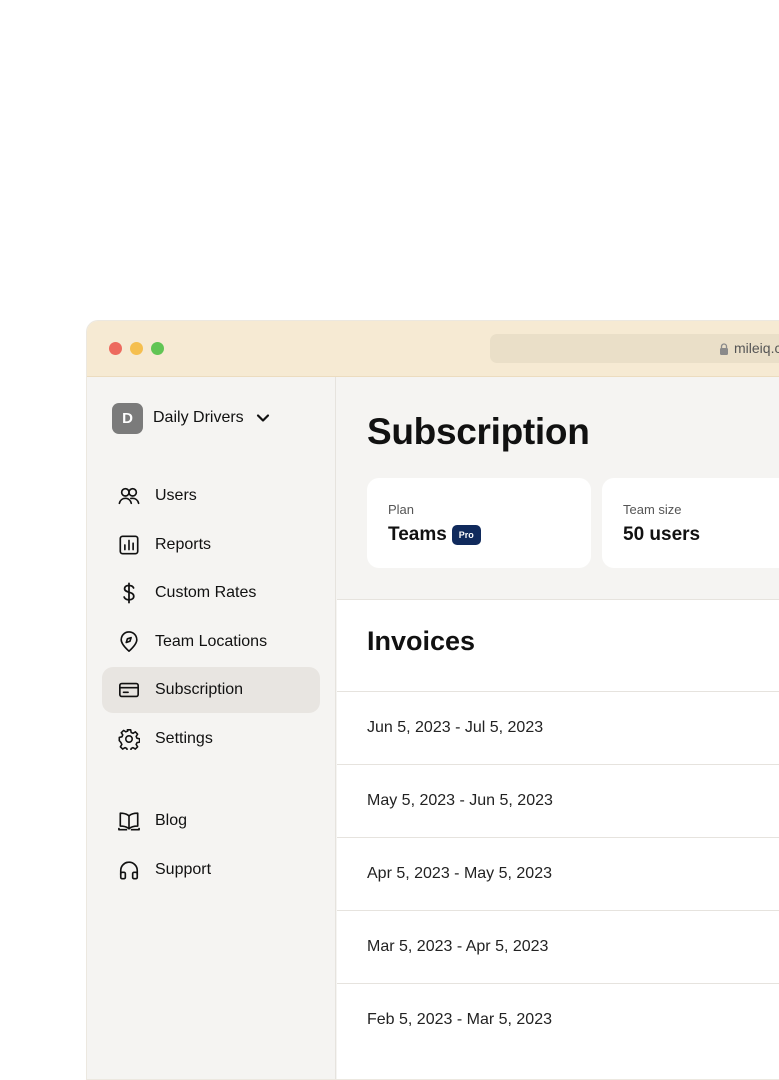 The image size is (779, 1080). What do you see at coordinates (459, 873) in the screenshot?
I see `invoice-period: Apr 5, 2023 - May 5, 2023` at bounding box center [459, 873].